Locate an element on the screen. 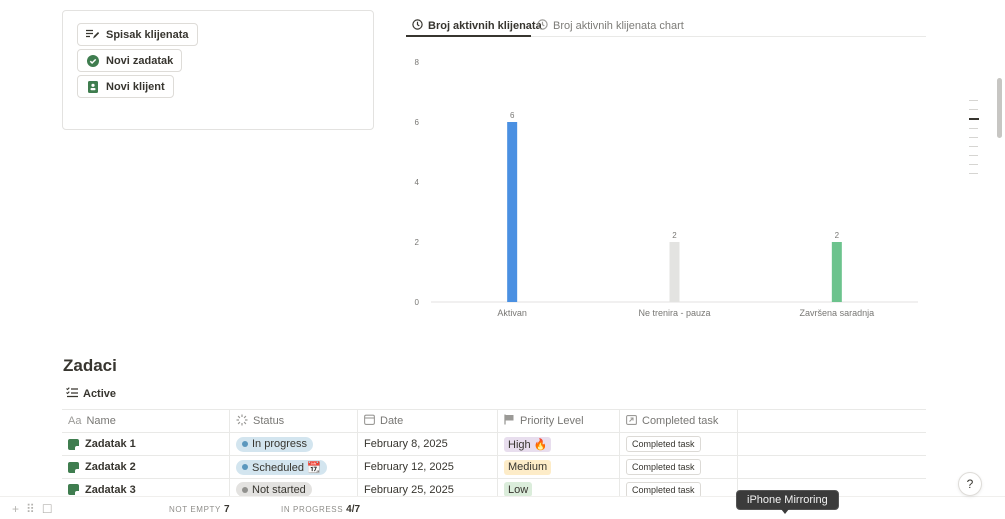  novi-zadatak-button: Novi zadatak is located at coordinates (130, 60).